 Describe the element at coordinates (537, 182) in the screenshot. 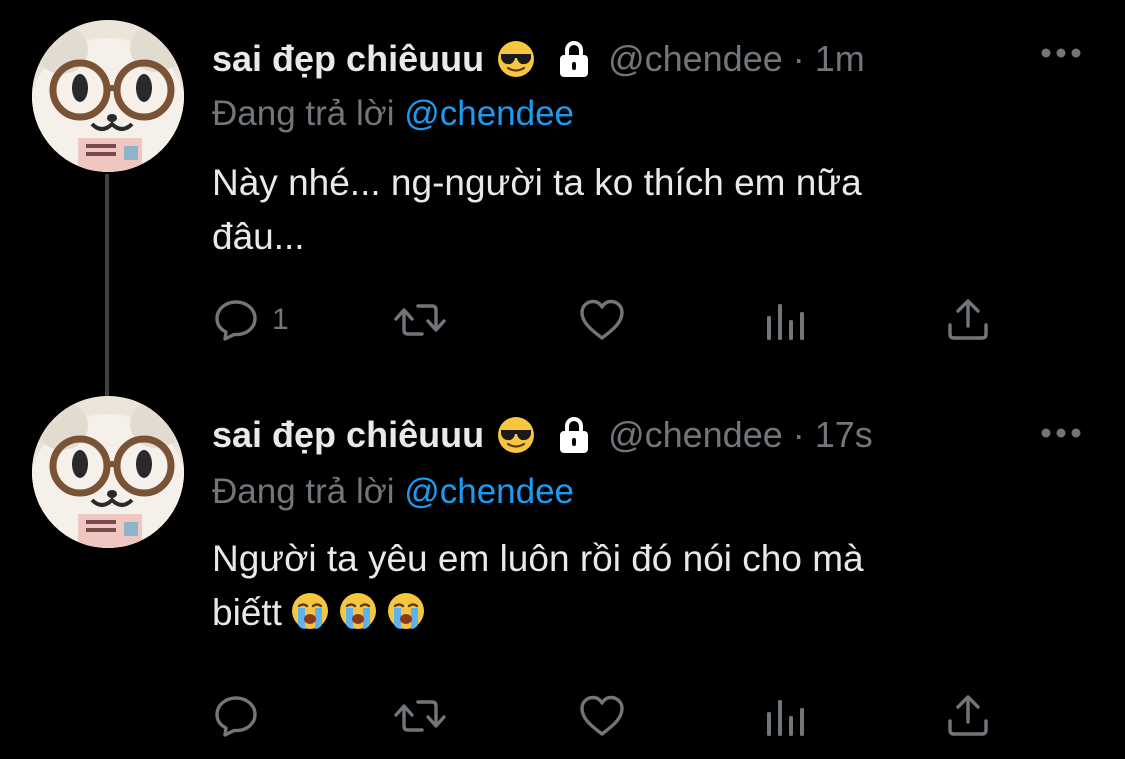

I see `tweet-text-line: Này nhé... ng-người ta ko thích em nữa` at that location.